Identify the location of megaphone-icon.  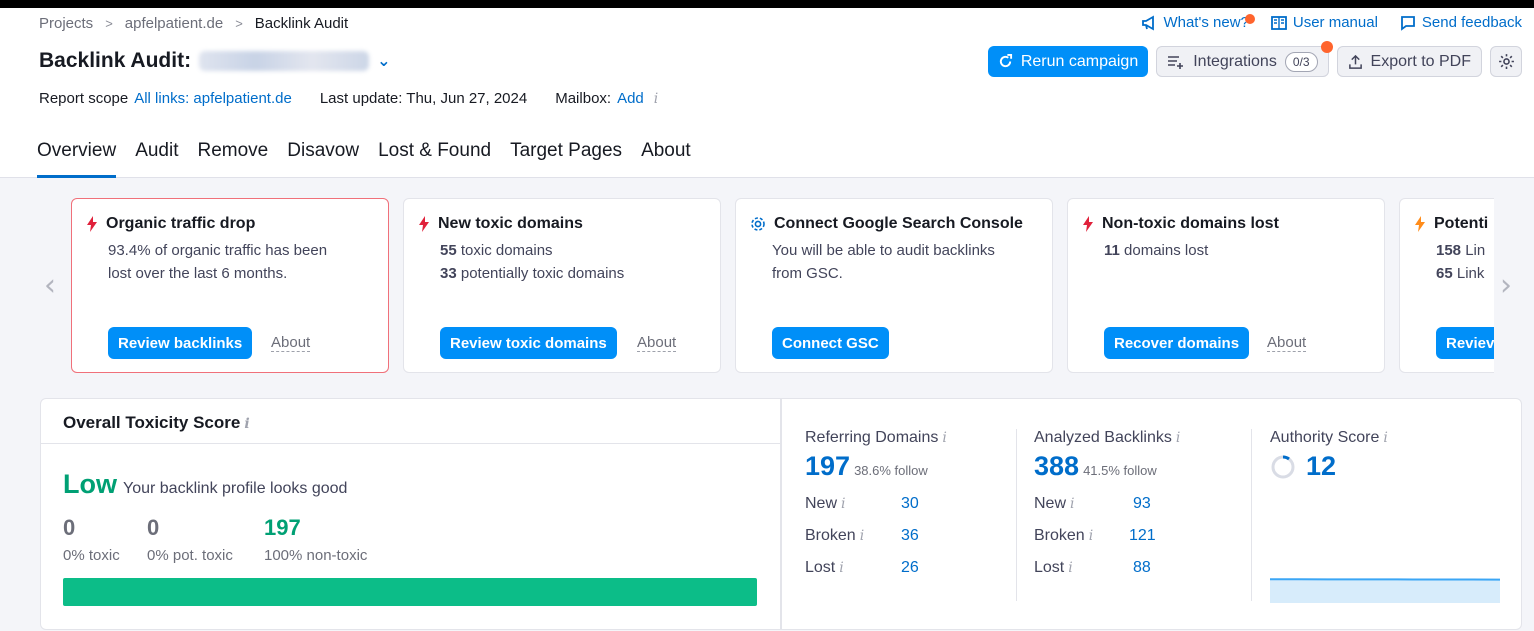
(1148, 22).